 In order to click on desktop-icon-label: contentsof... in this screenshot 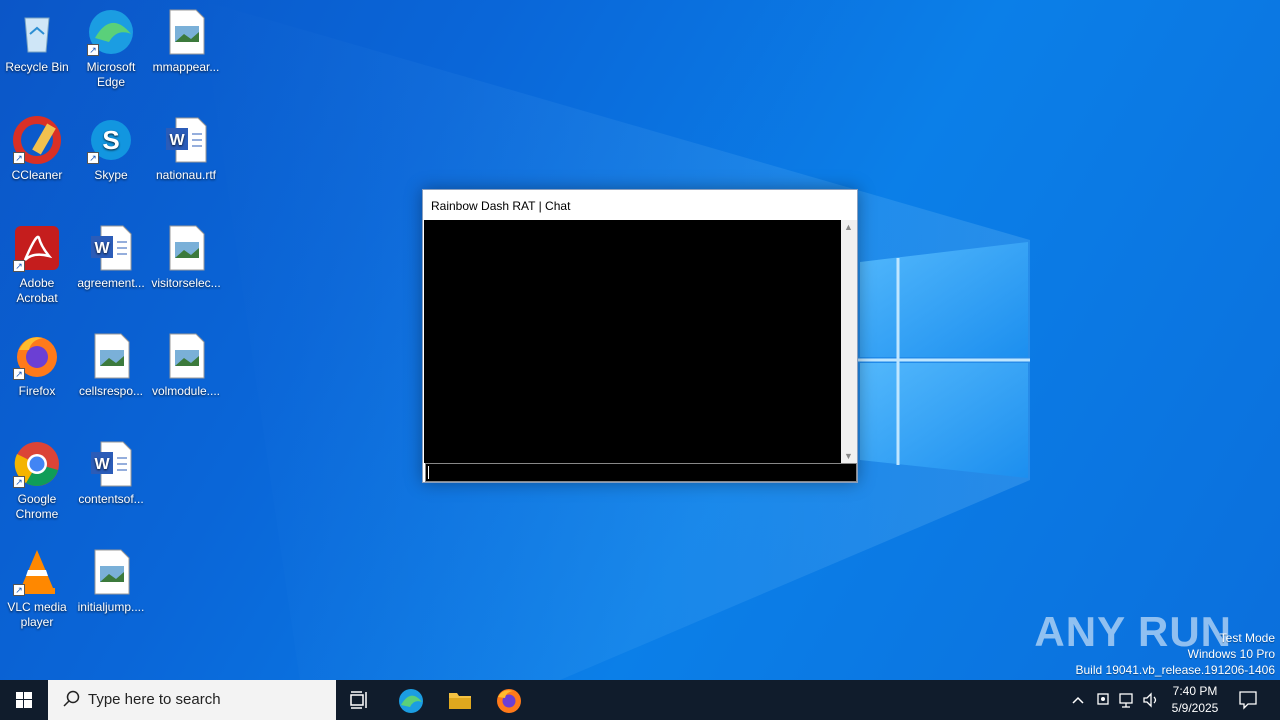, I will do `click(111, 499)`.